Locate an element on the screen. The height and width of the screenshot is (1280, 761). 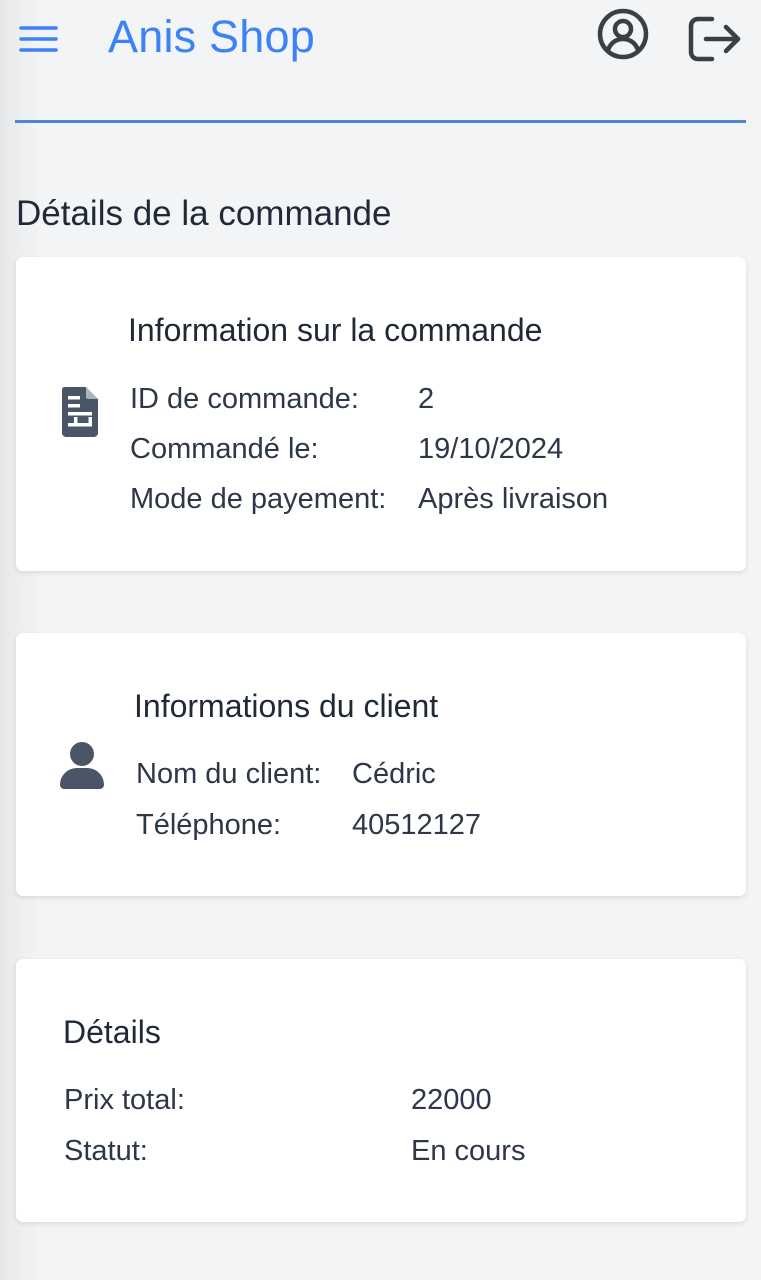
order-date-label: Commandé le: is located at coordinates (224, 449).